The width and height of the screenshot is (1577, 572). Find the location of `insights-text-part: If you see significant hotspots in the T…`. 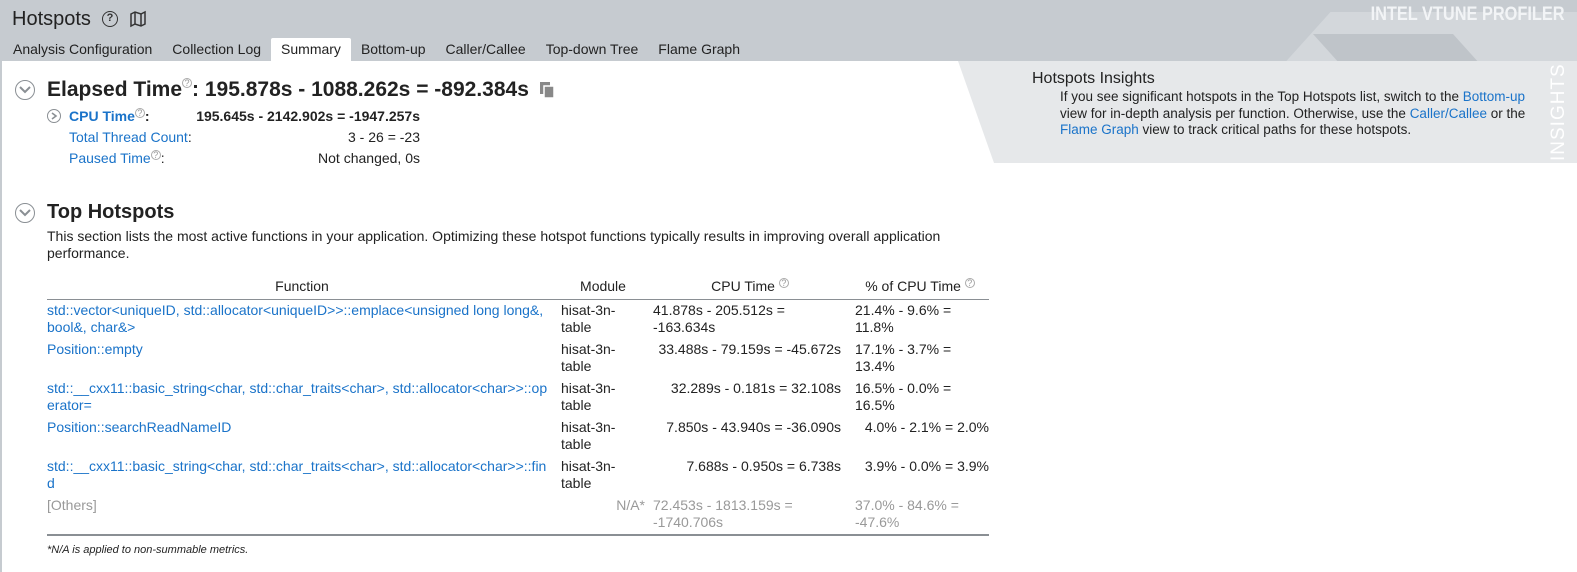

insights-text-part: If you see significant hotspots in the T… is located at coordinates (1261, 96).